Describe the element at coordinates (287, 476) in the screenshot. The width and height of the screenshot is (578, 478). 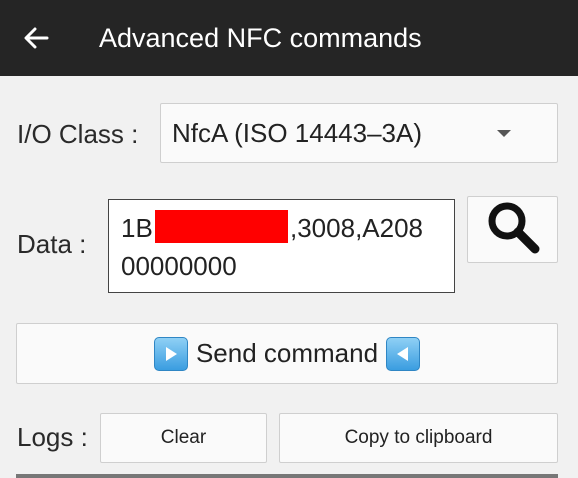
I see `log-area` at that location.